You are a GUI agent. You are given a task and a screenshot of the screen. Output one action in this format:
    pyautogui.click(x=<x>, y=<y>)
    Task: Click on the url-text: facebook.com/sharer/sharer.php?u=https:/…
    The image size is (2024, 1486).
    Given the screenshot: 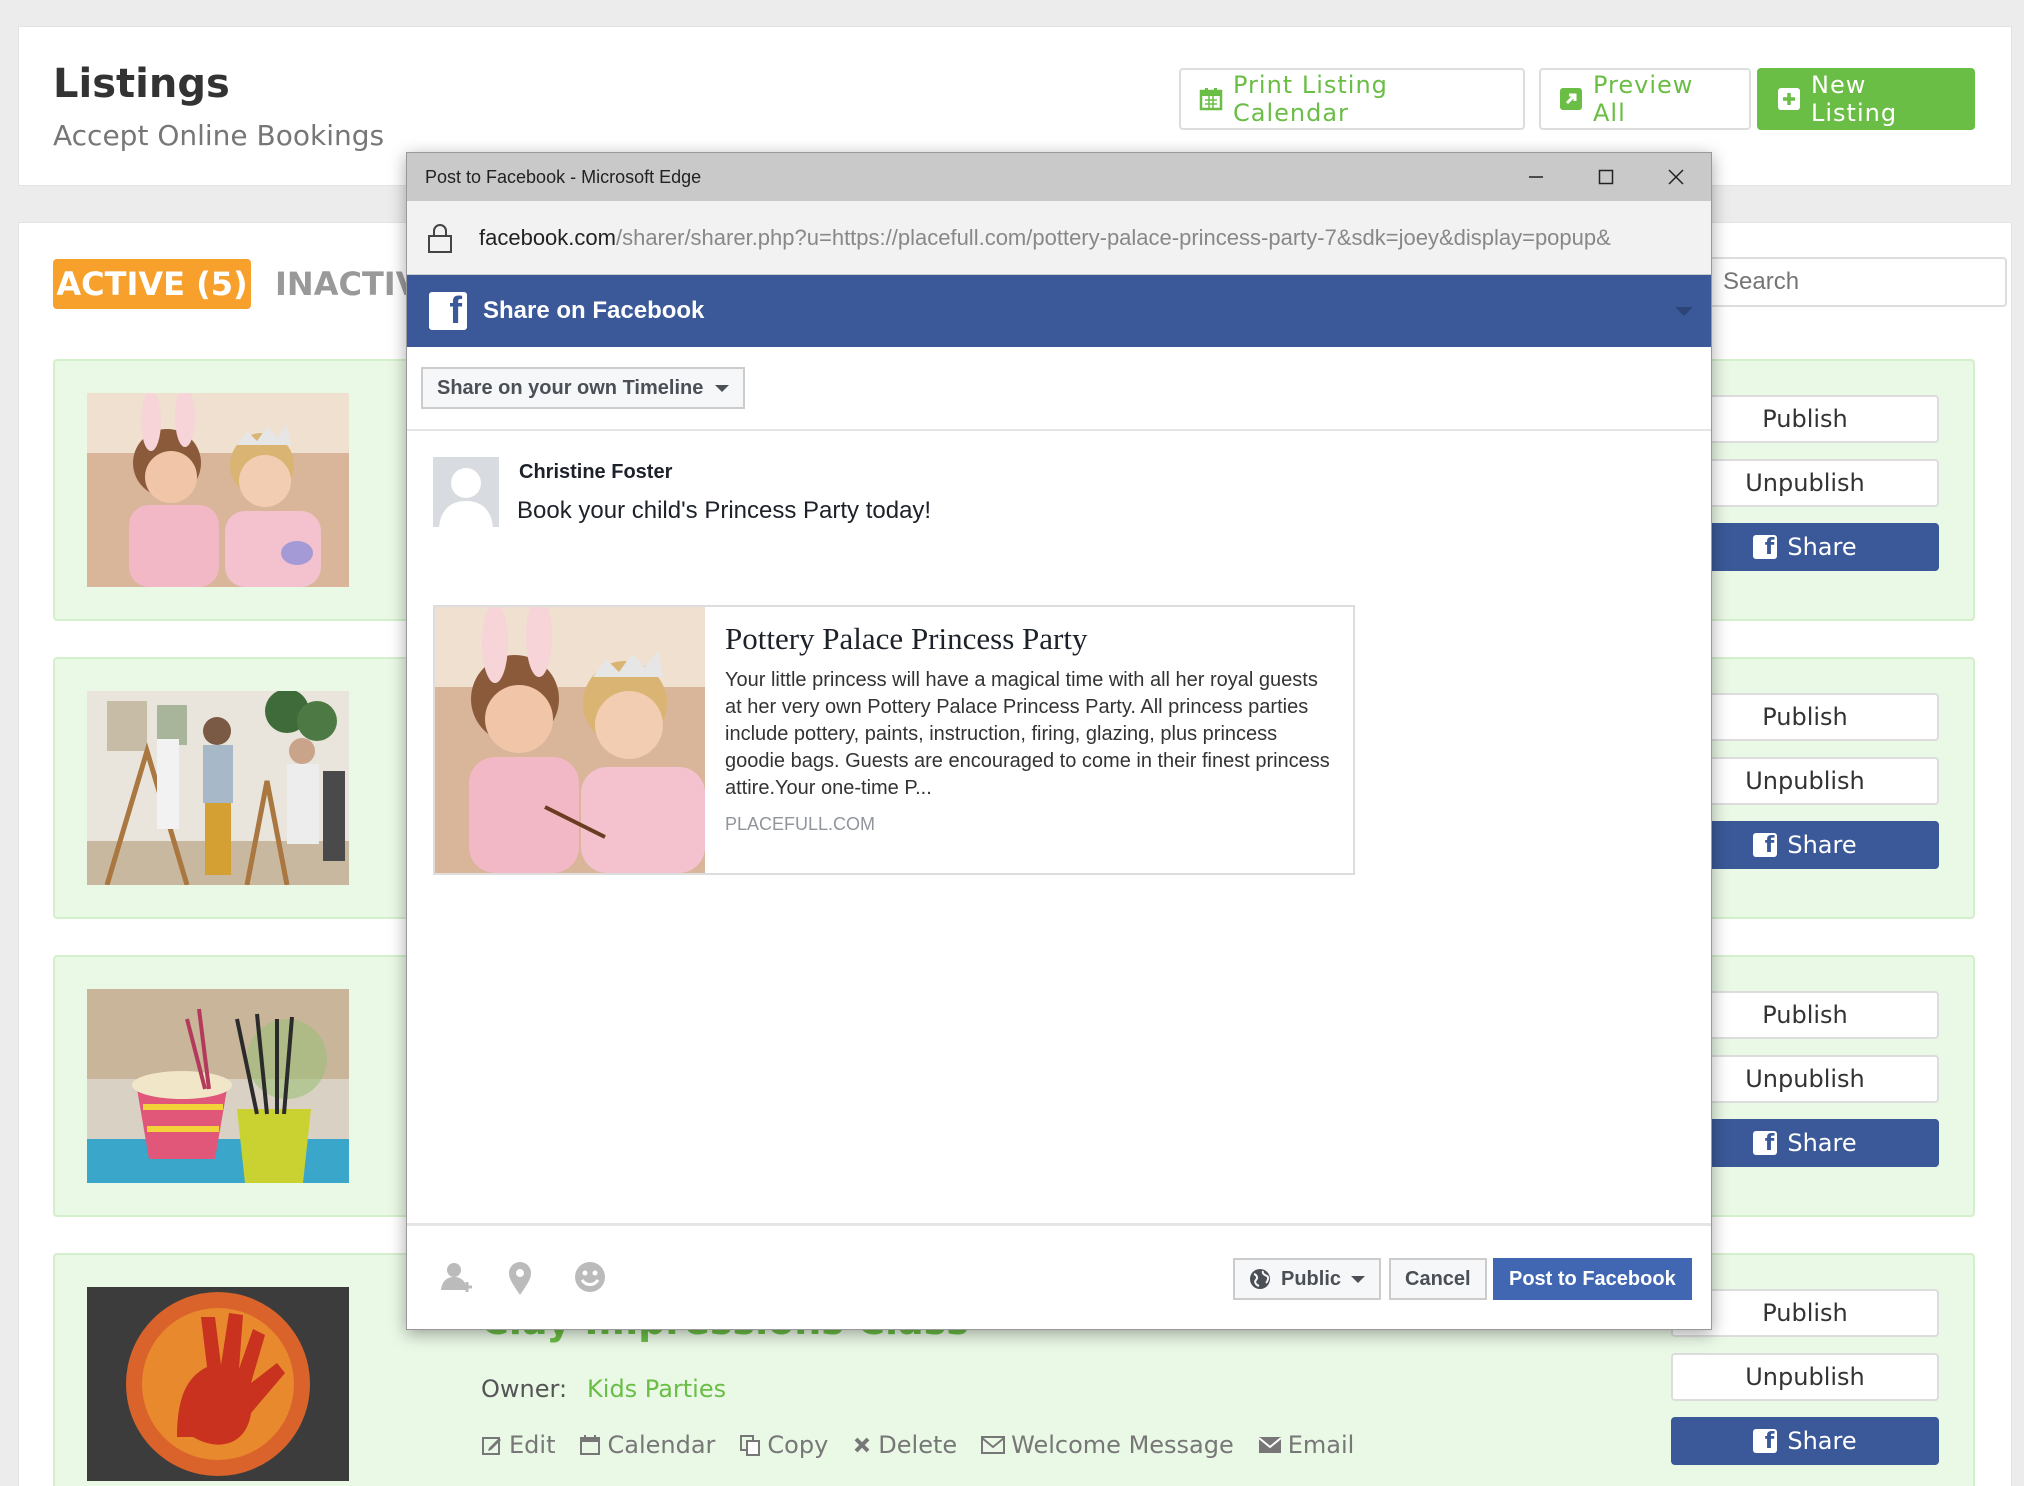 What is the action you would take?
    pyautogui.click(x=1045, y=238)
    